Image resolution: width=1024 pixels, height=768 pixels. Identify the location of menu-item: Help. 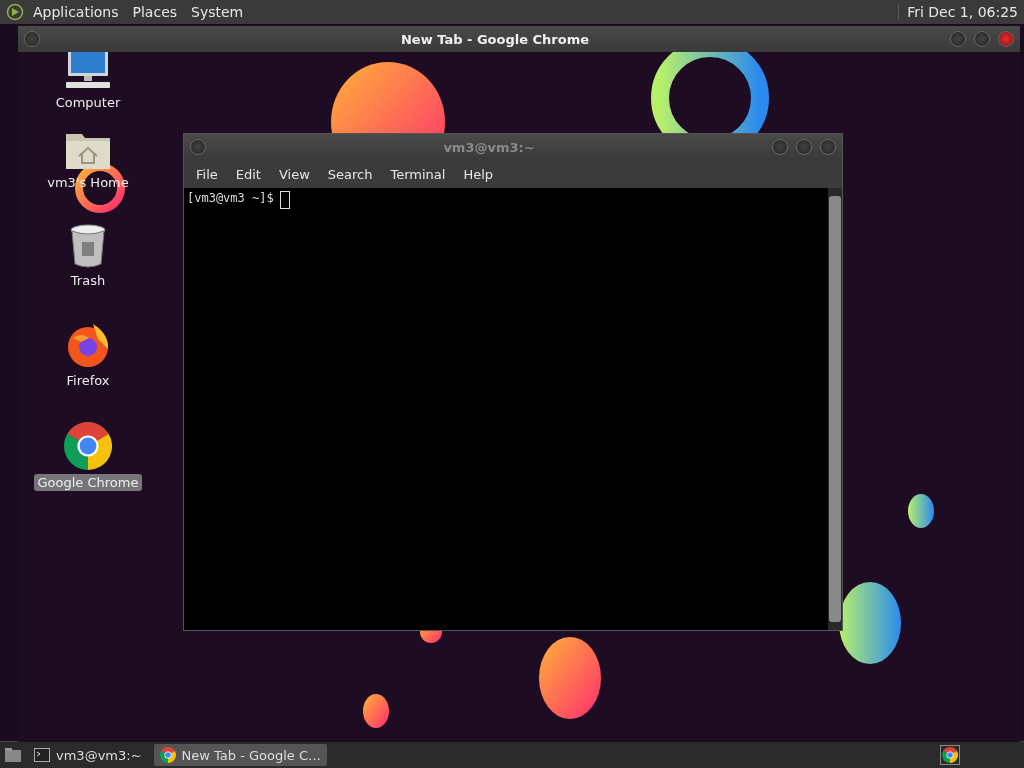
(478, 174).